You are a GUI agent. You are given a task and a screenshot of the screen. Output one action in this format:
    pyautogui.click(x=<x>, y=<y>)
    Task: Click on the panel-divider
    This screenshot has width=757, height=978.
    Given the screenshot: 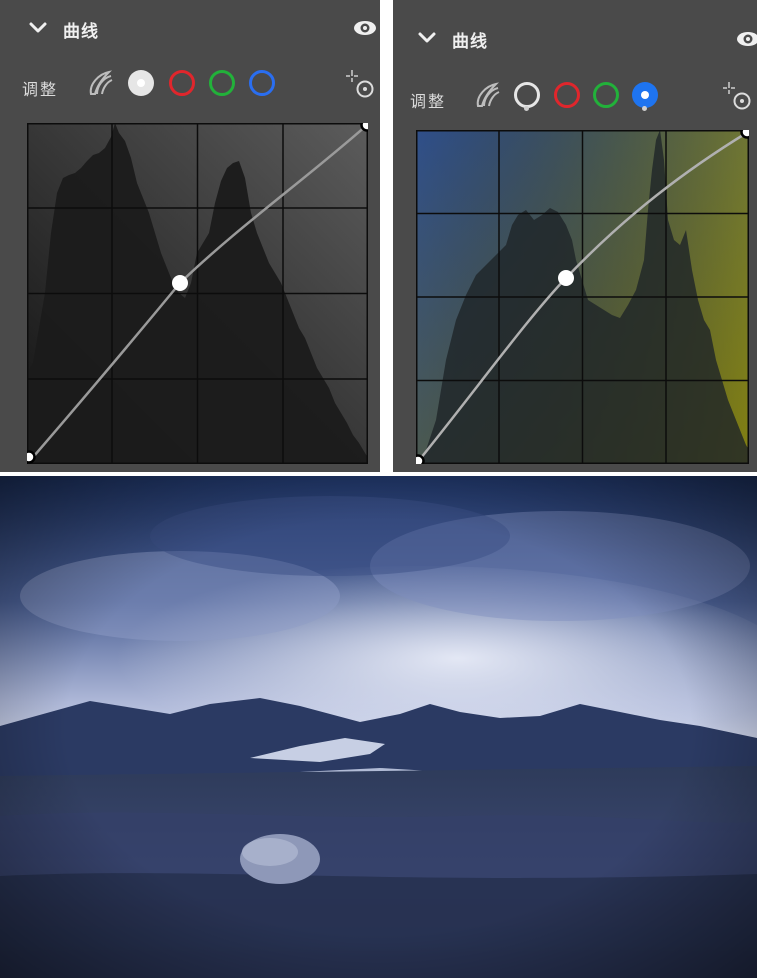 What is the action you would take?
    pyautogui.click(x=386, y=236)
    